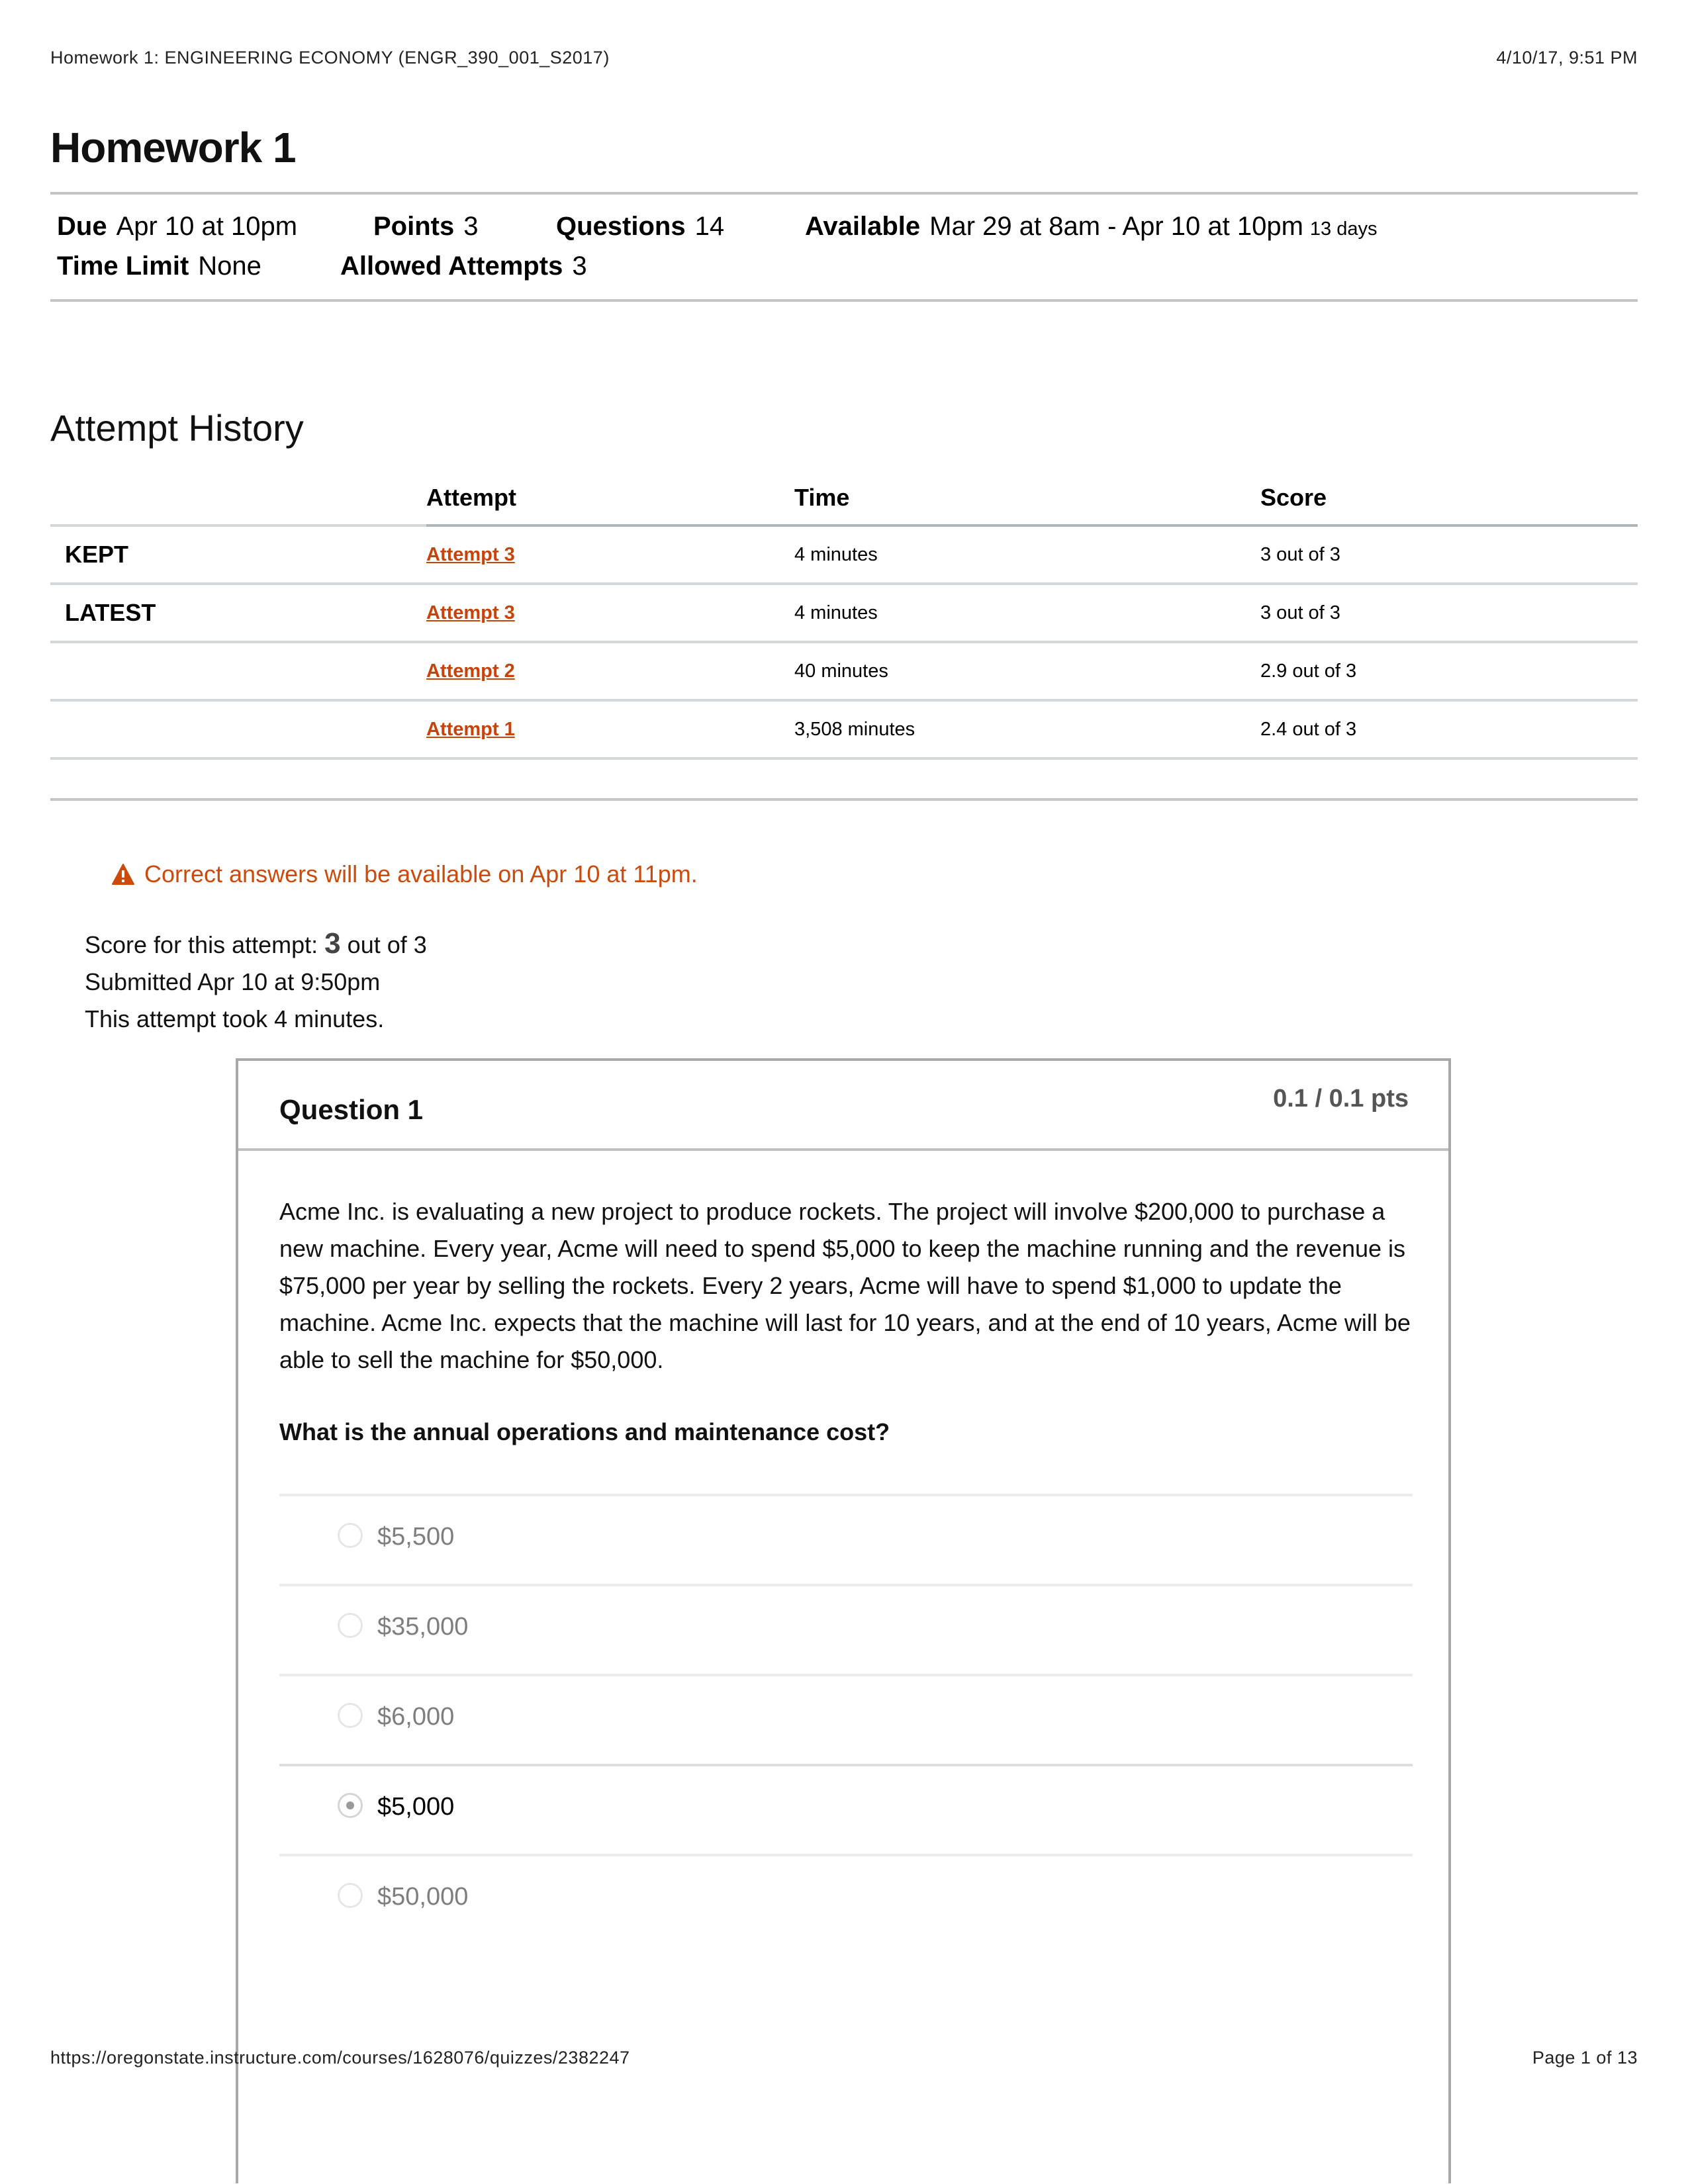  What do you see at coordinates (1343, 229) in the screenshot?
I see `meta-available-duration: 13 days` at bounding box center [1343, 229].